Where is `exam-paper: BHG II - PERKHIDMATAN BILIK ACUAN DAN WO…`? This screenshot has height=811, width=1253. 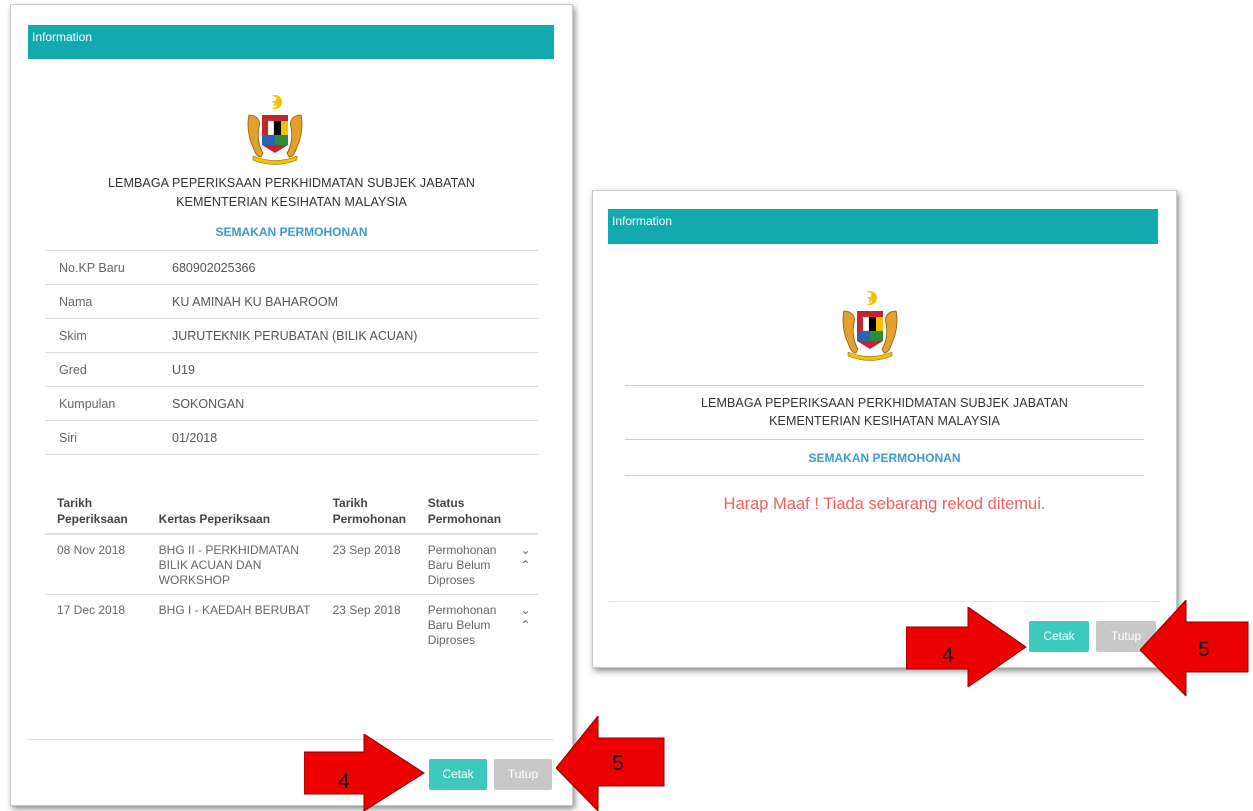
exam-paper: BHG II - PERKHIDMATAN BILIK ACUAN DAN WO… is located at coordinates (233, 564).